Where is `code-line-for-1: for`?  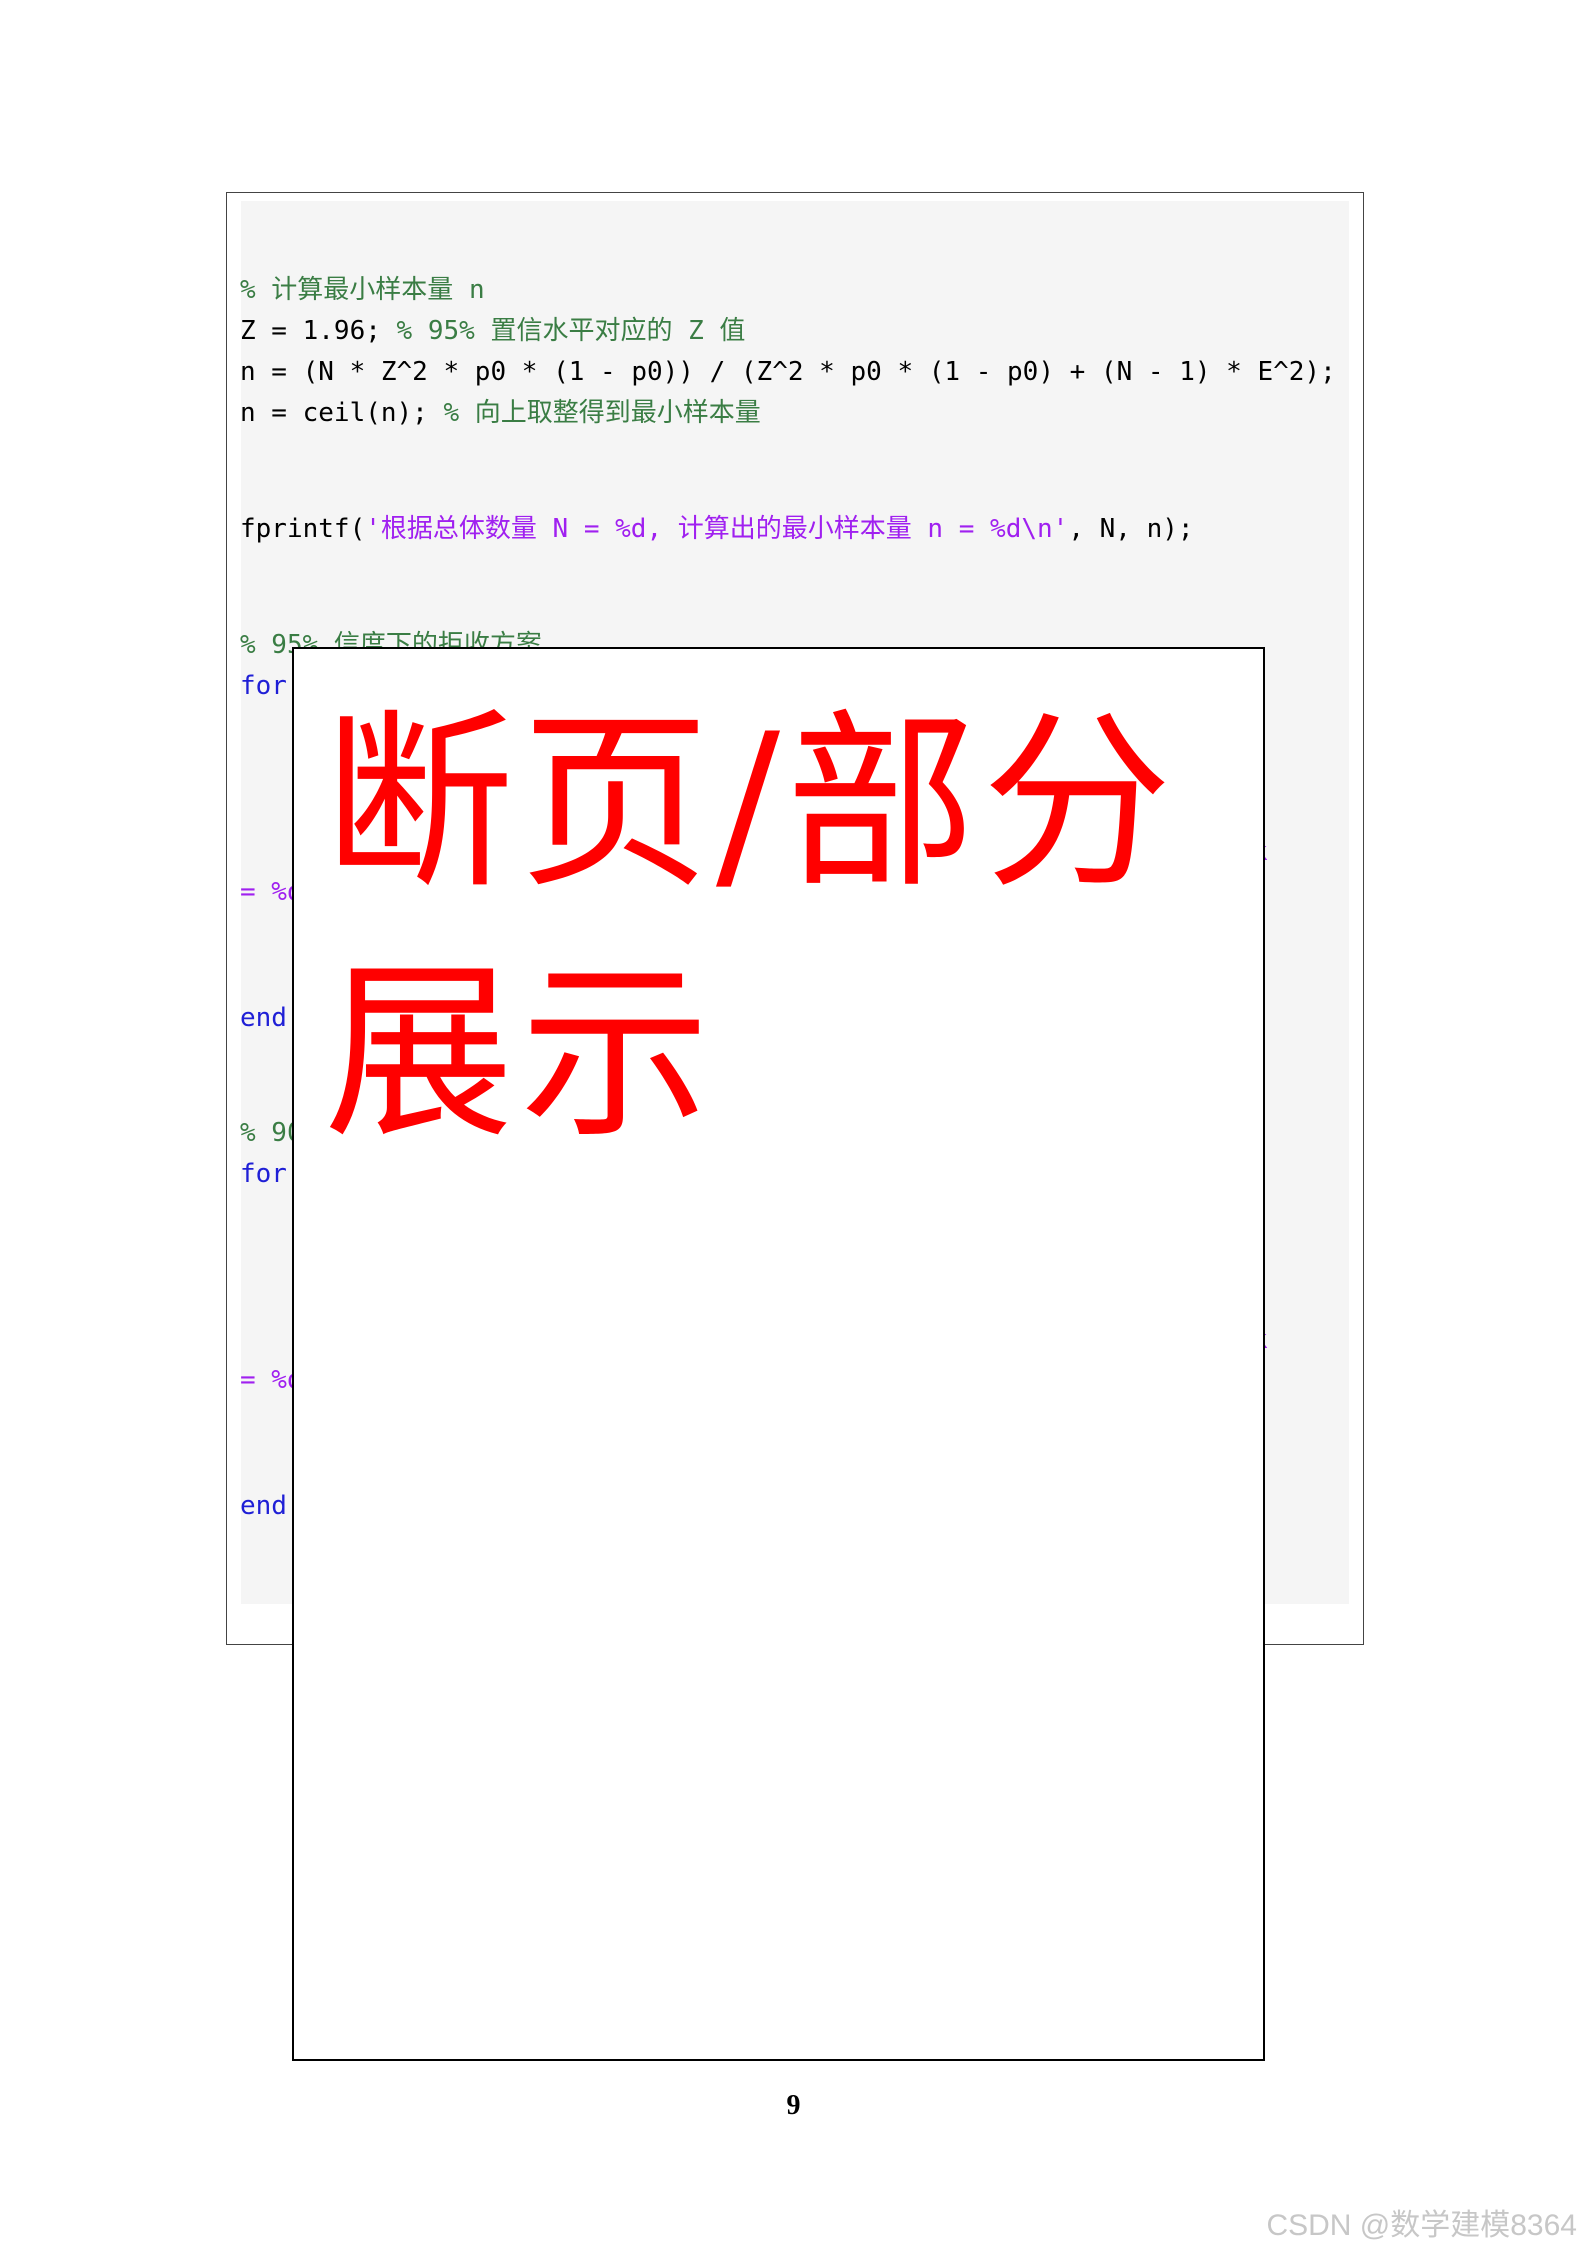
code-line-for-1: for is located at coordinates (263, 686).